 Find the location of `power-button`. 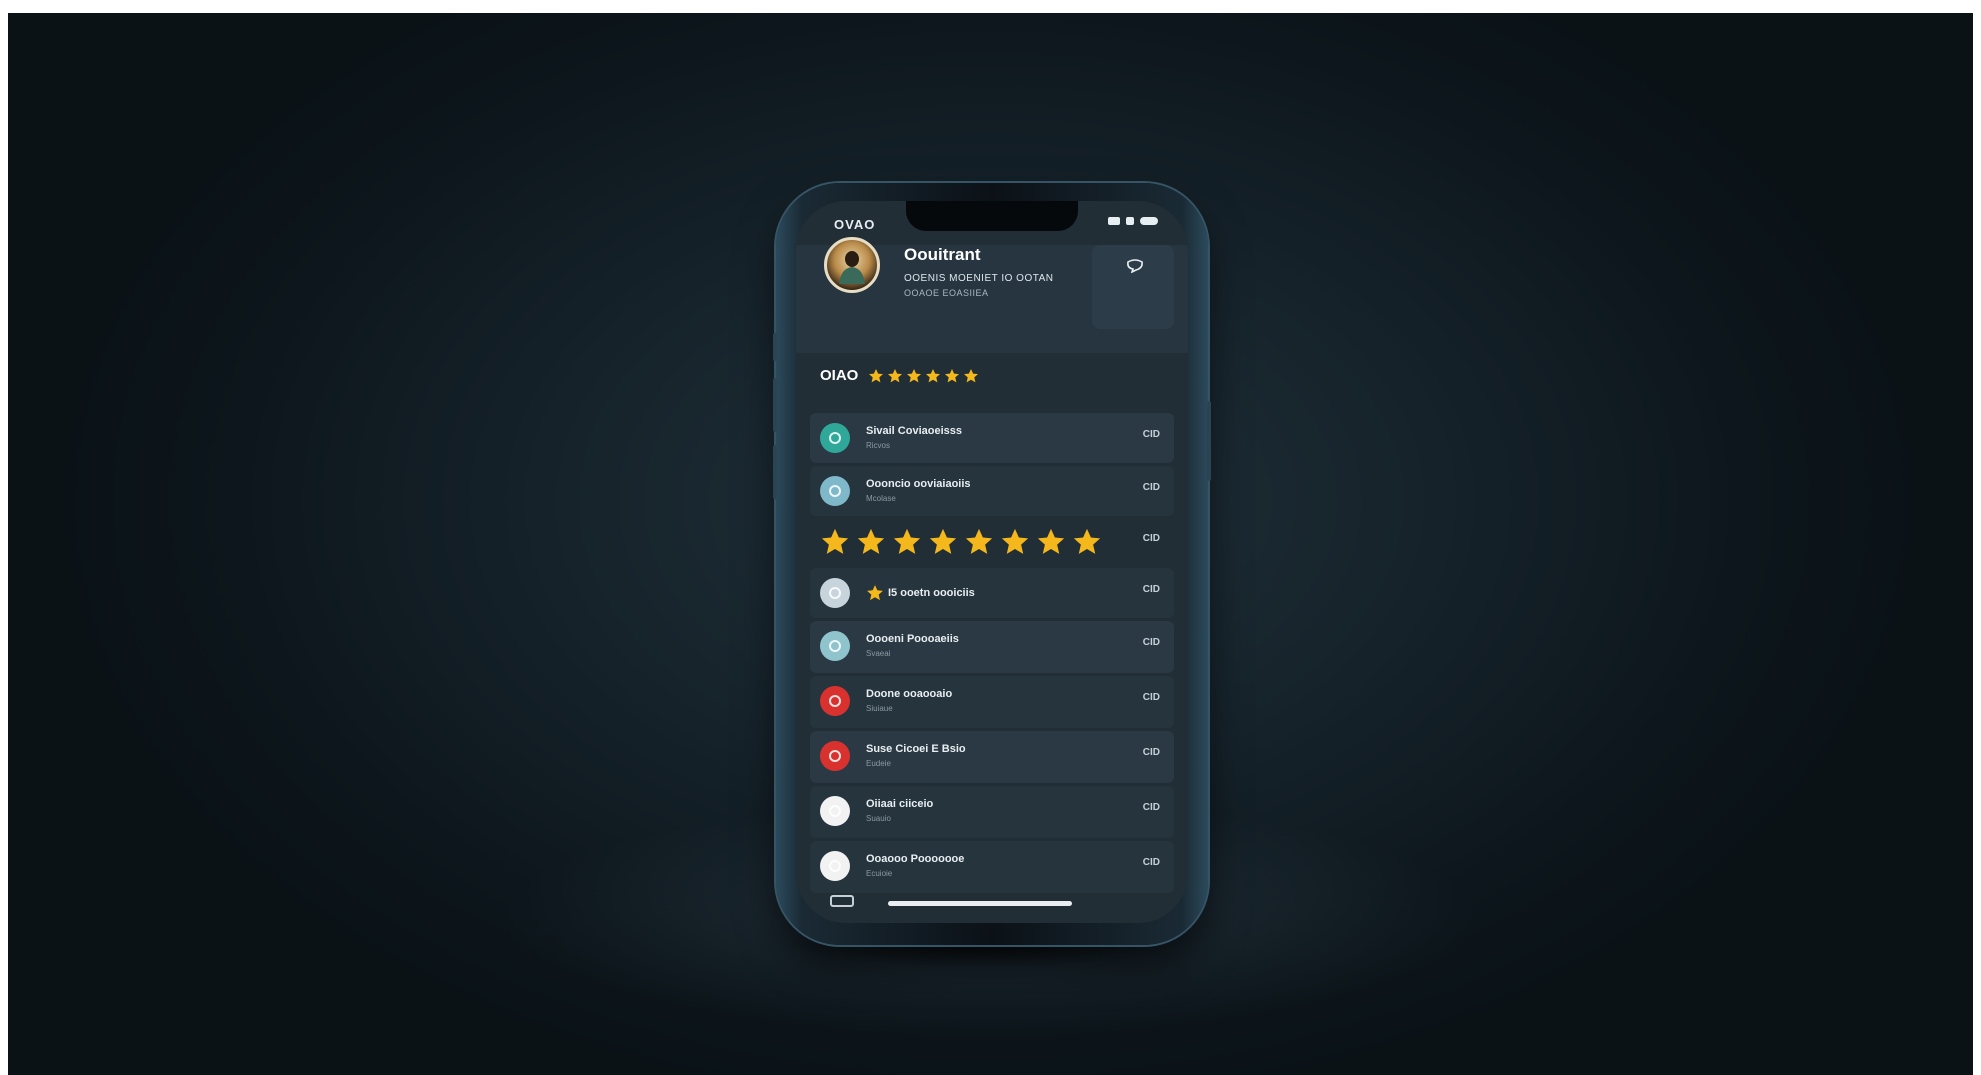

power-button is located at coordinates (1209, 441).